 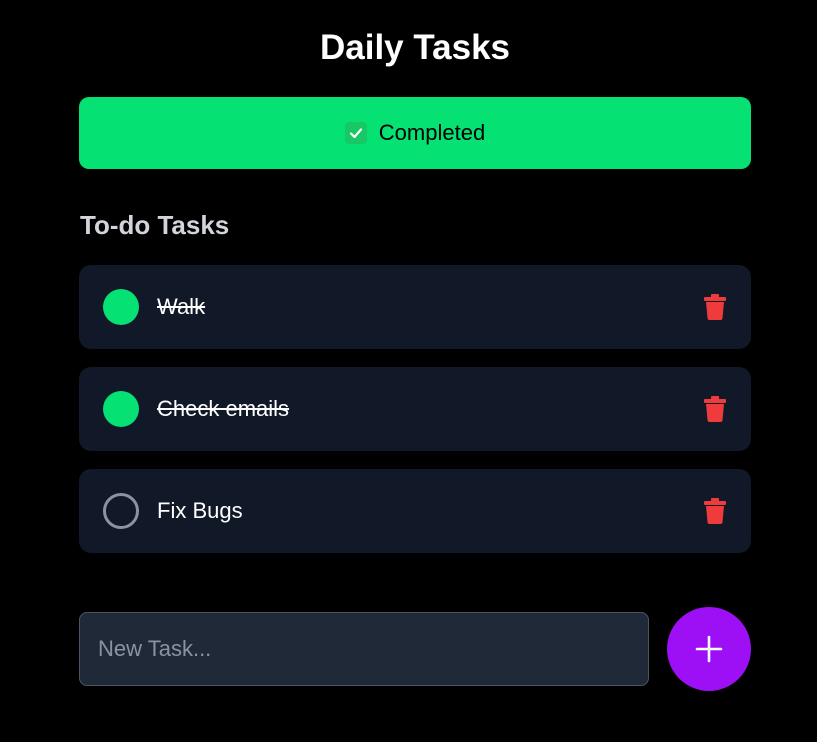 What do you see at coordinates (155, 225) in the screenshot?
I see `section-title: To-do Tasks` at bounding box center [155, 225].